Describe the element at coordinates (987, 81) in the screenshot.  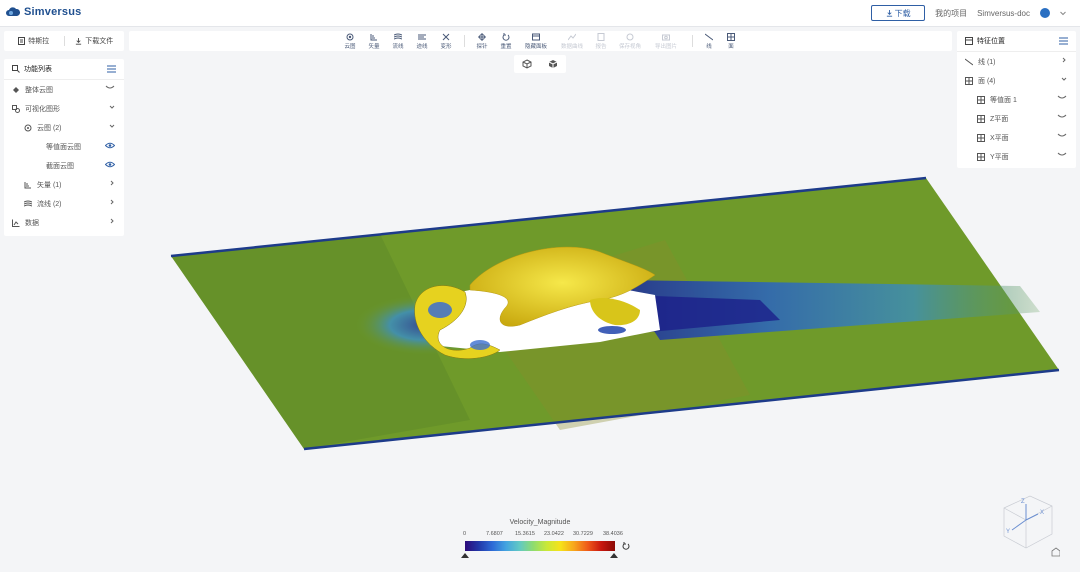
I see `tree-label: 面 (4)` at that location.